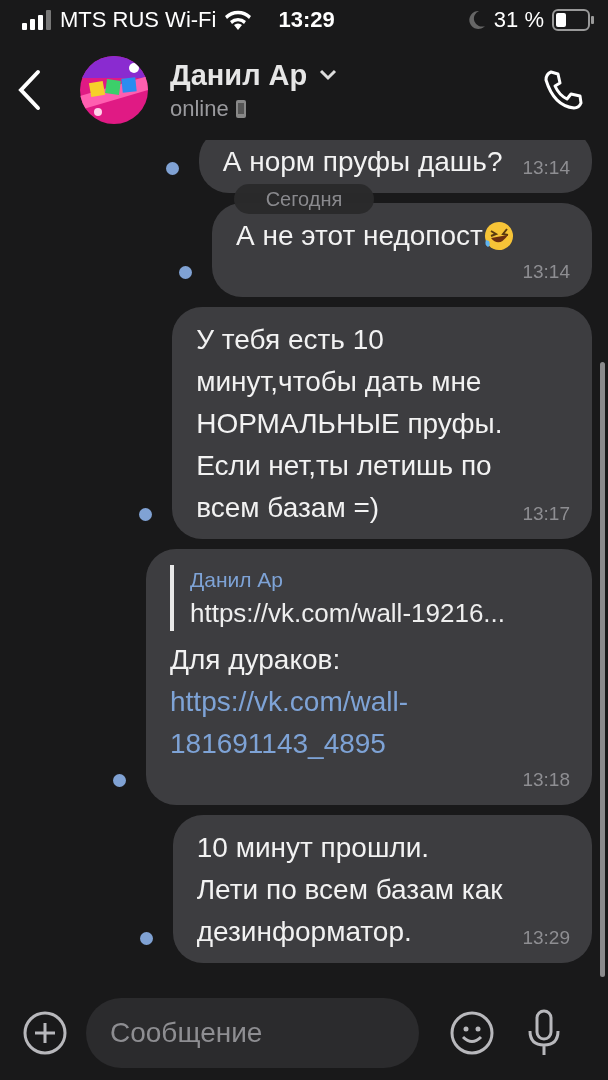 This screenshot has width=608, height=1080. I want to click on message-time: 13:17, so click(546, 514).